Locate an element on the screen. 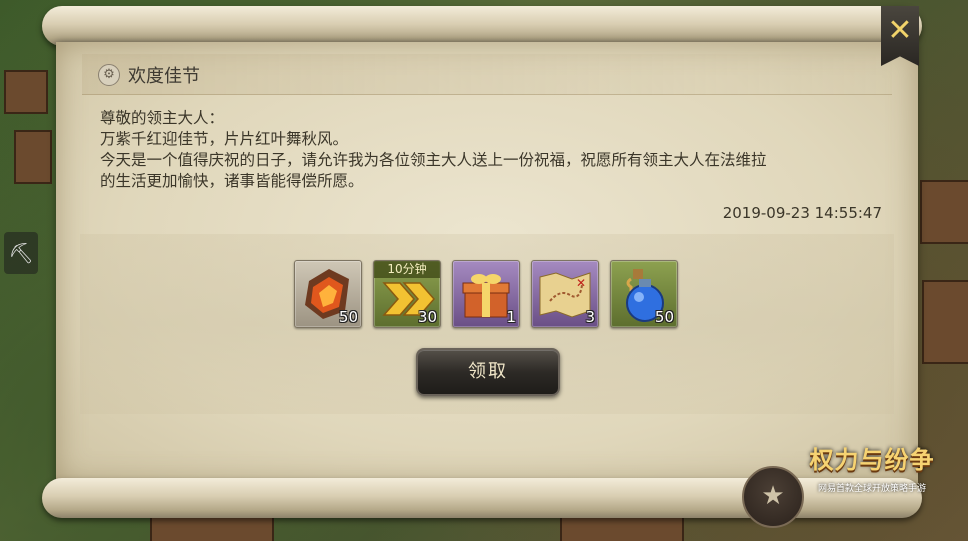 Image resolution: width=968 pixels, height=541 pixels. dialog-title-bar: ⚙ 欢度佳节 is located at coordinates (487, 74).